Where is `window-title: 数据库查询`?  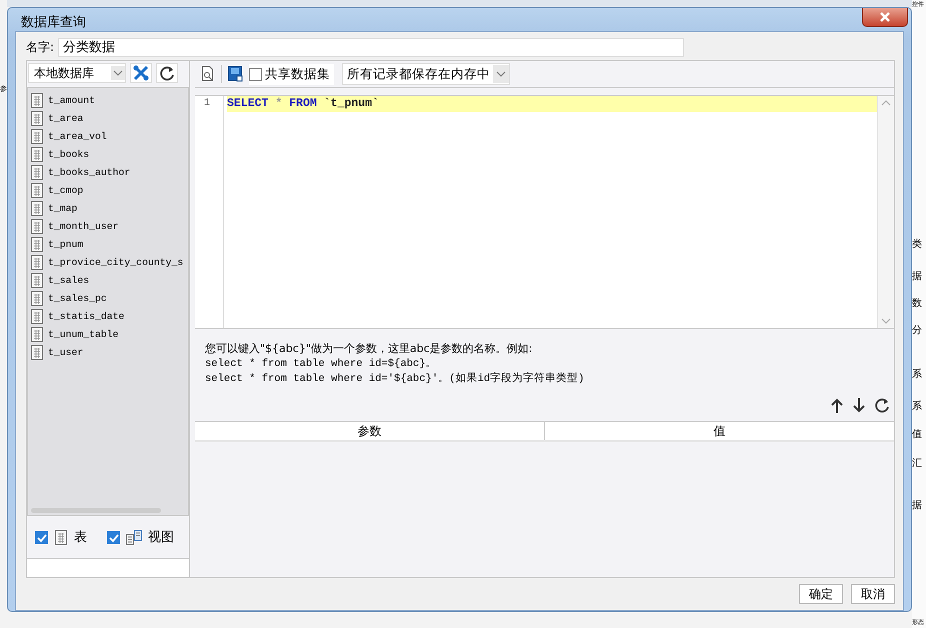
window-title: 数据库查询 is located at coordinates (53, 22).